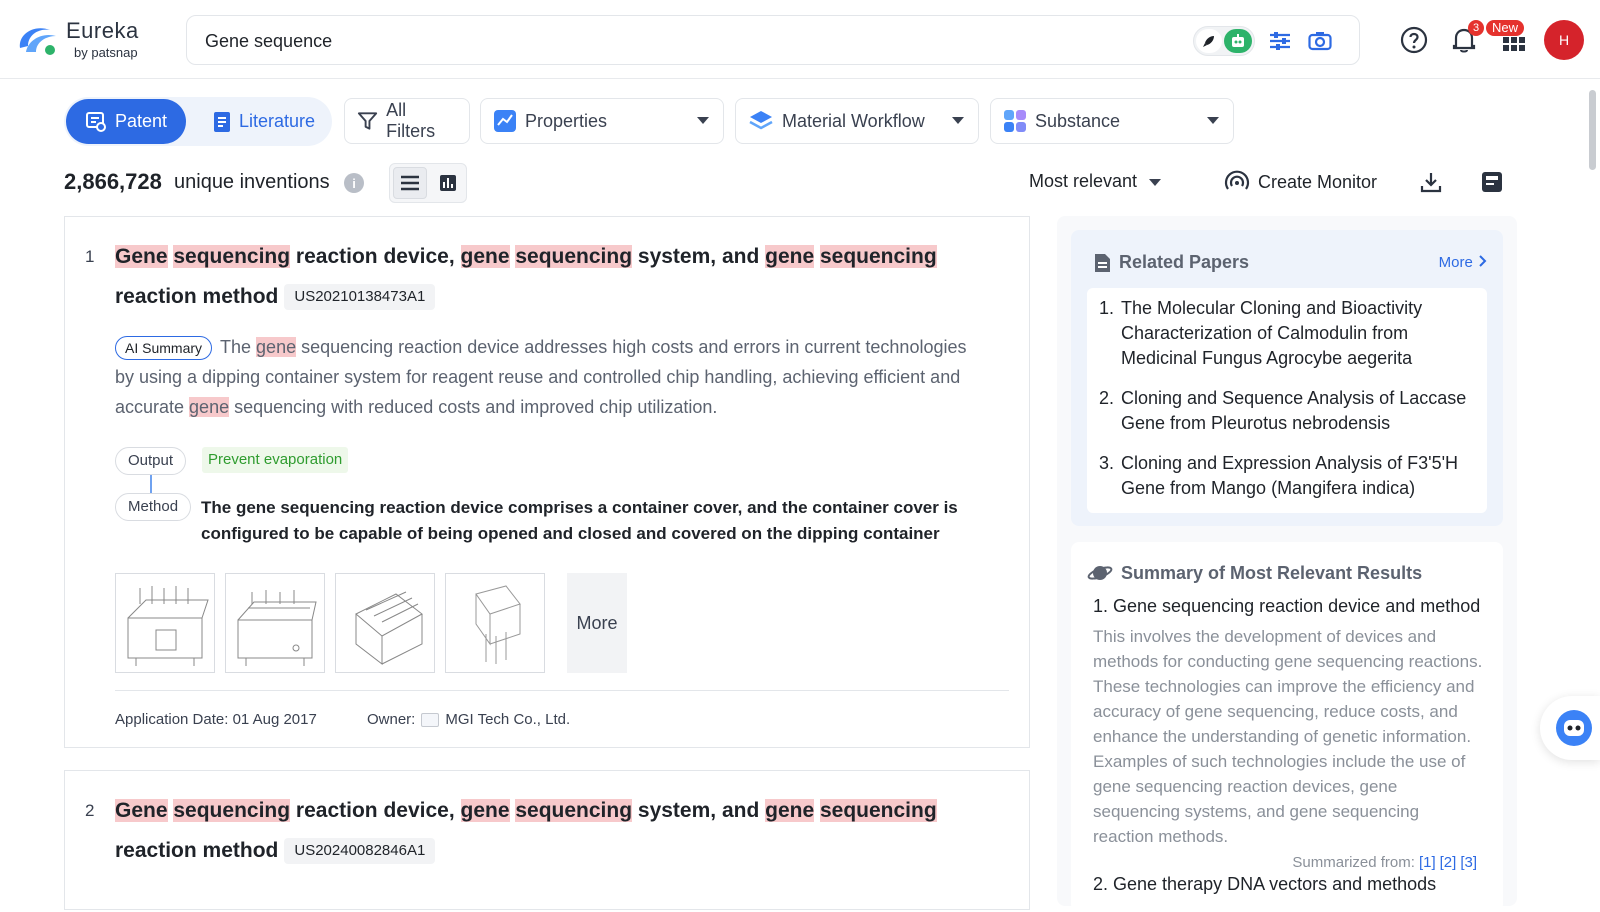  What do you see at coordinates (1468, 862) in the screenshot?
I see `ref-link: [3]` at bounding box center [1468, 862].